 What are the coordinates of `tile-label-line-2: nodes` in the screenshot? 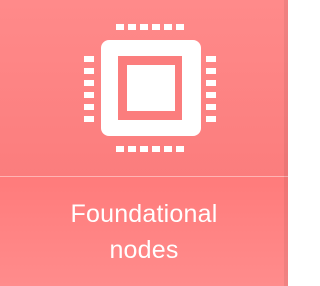 It's located at (144, 250).